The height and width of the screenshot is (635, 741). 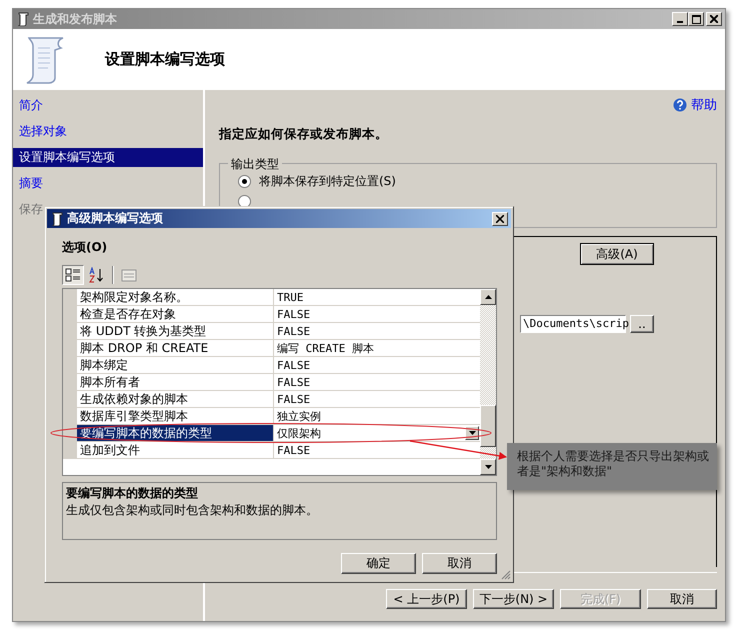 I want to click on categorized-list-icon, so click(x=73, y=275).